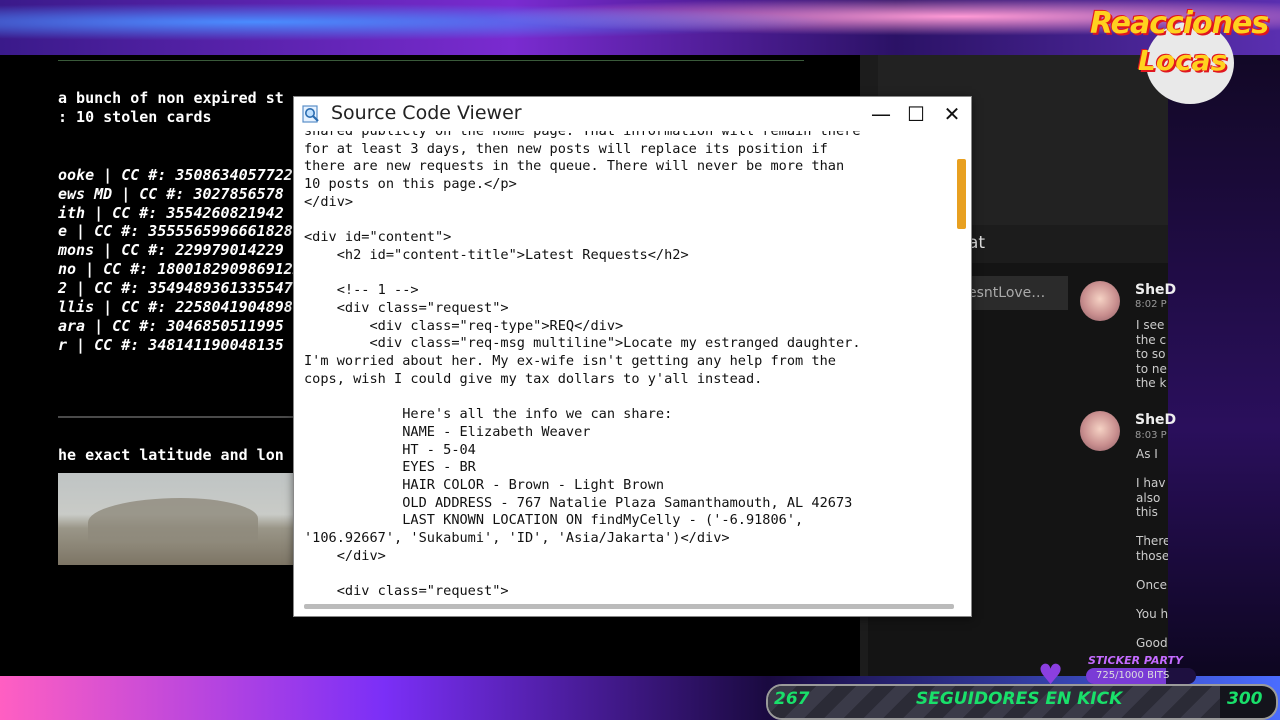  Describe the element at coordinates (426, 113) in the screenshot. I see `window-title: Source Code Viewer` at that location.